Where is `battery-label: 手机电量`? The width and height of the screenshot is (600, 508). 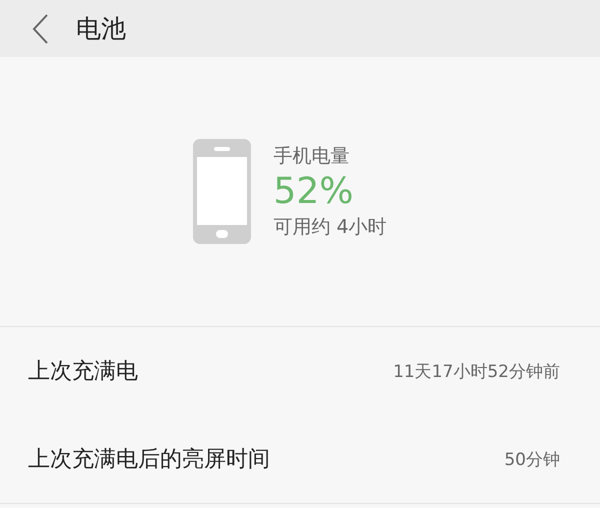
battery-label: 手机电量 is located at coordinates (311, 156).